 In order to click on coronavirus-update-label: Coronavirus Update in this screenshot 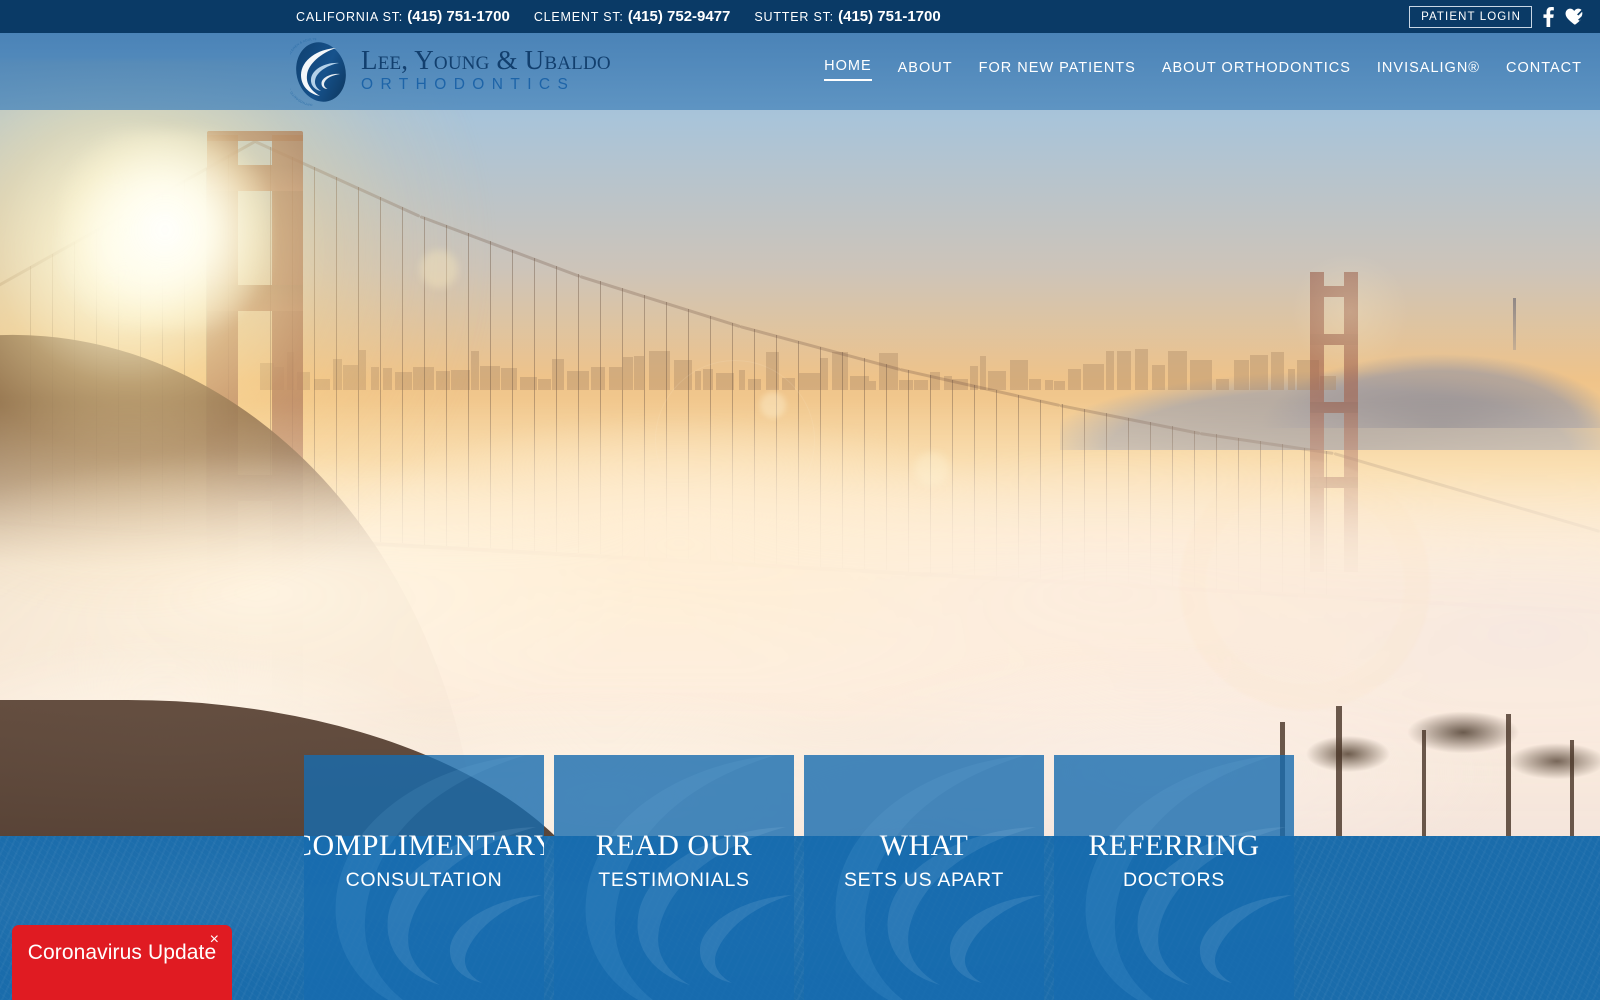, I will do `click(122, 952)`.